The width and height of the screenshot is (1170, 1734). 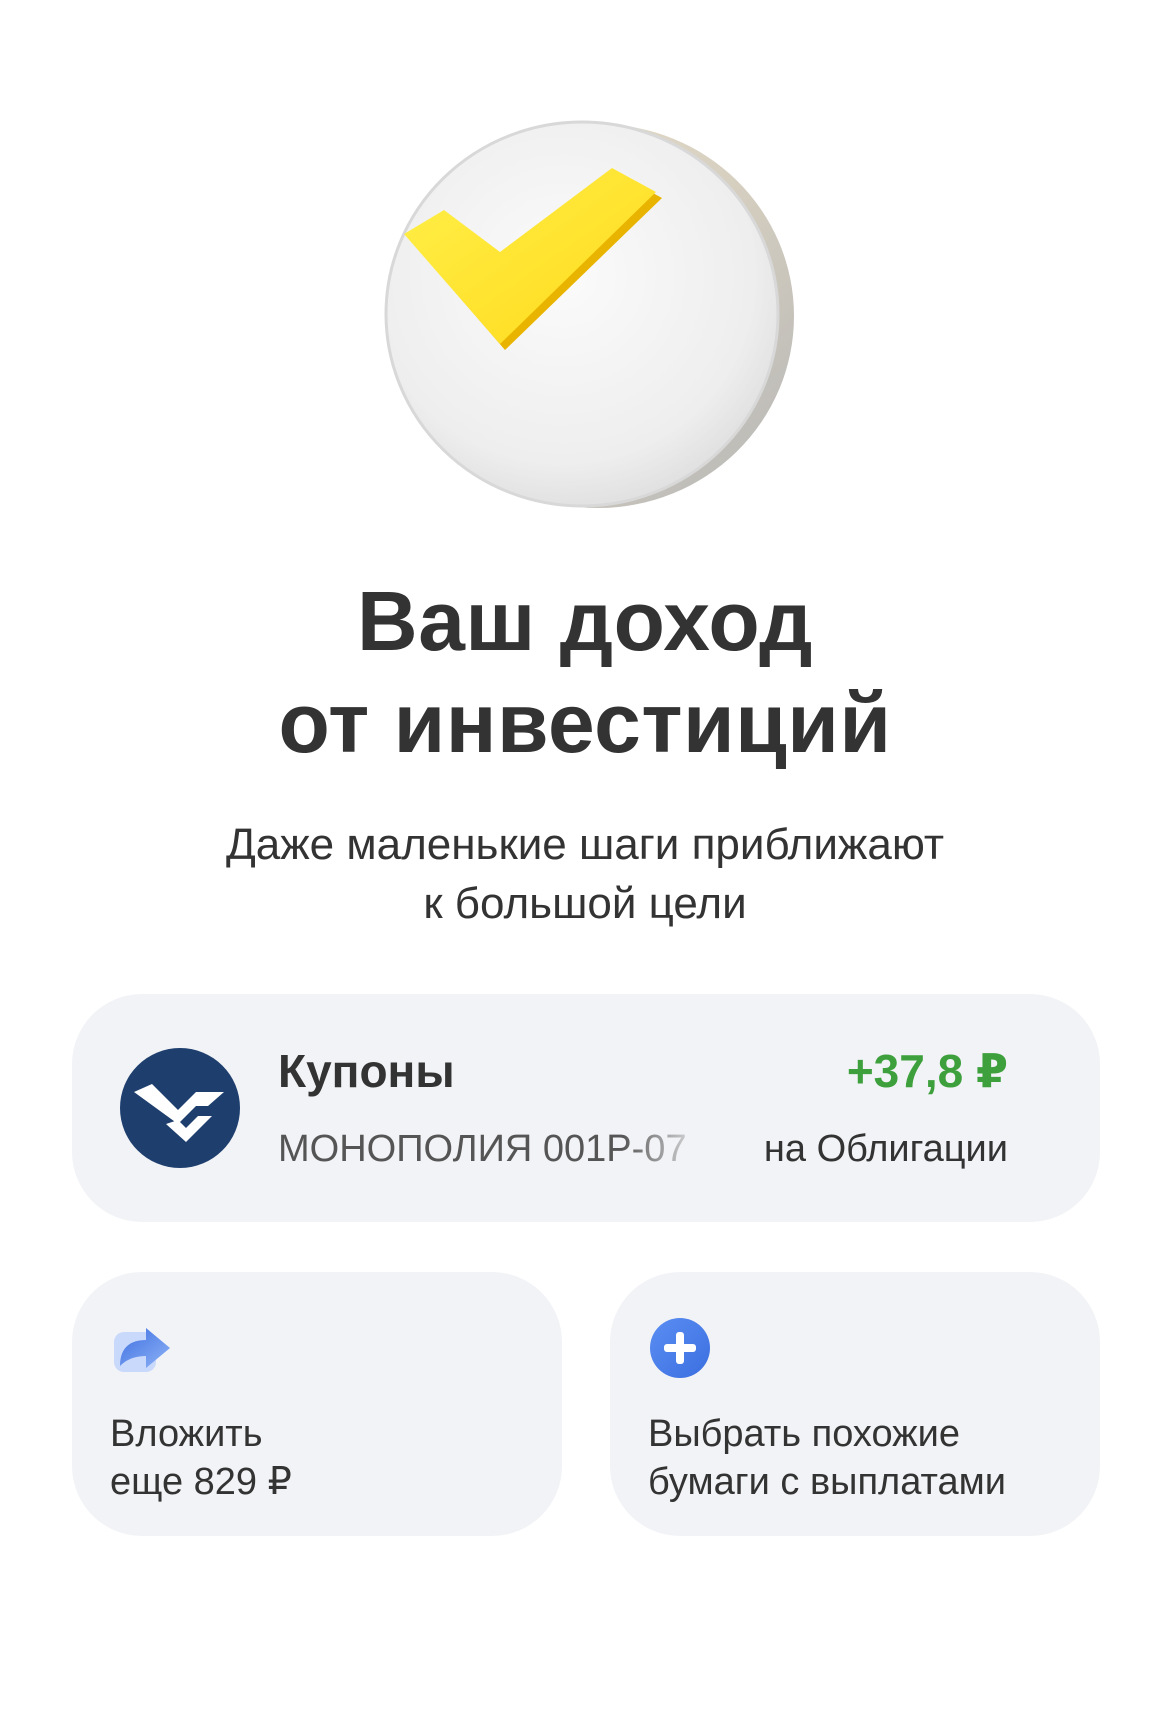 What do you see at coordinates (680, 1348) in the screenshot?
I see `plus-circle-icon` at bounding box center [680, 1348].